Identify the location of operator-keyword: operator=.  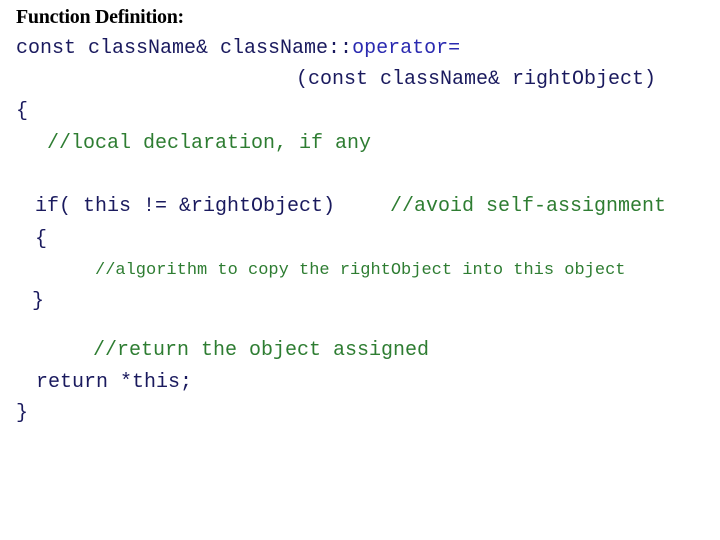
(406, 48).